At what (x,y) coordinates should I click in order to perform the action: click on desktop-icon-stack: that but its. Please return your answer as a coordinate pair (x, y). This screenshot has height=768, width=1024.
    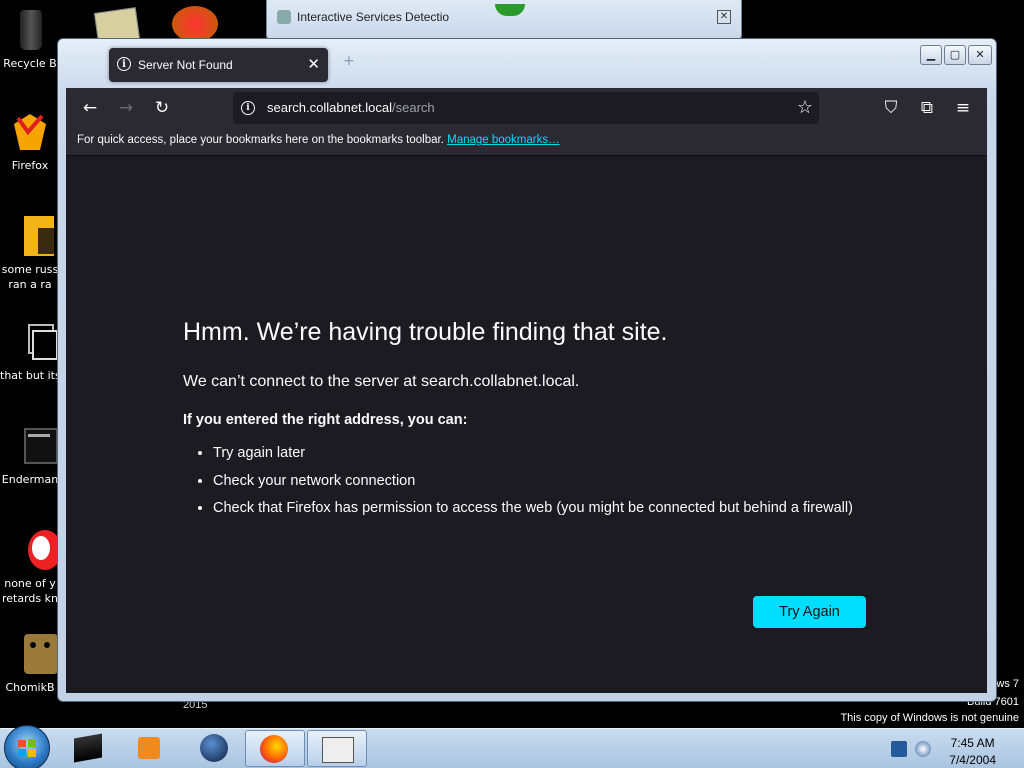
    Looking at the image, I should click on (30, 351).